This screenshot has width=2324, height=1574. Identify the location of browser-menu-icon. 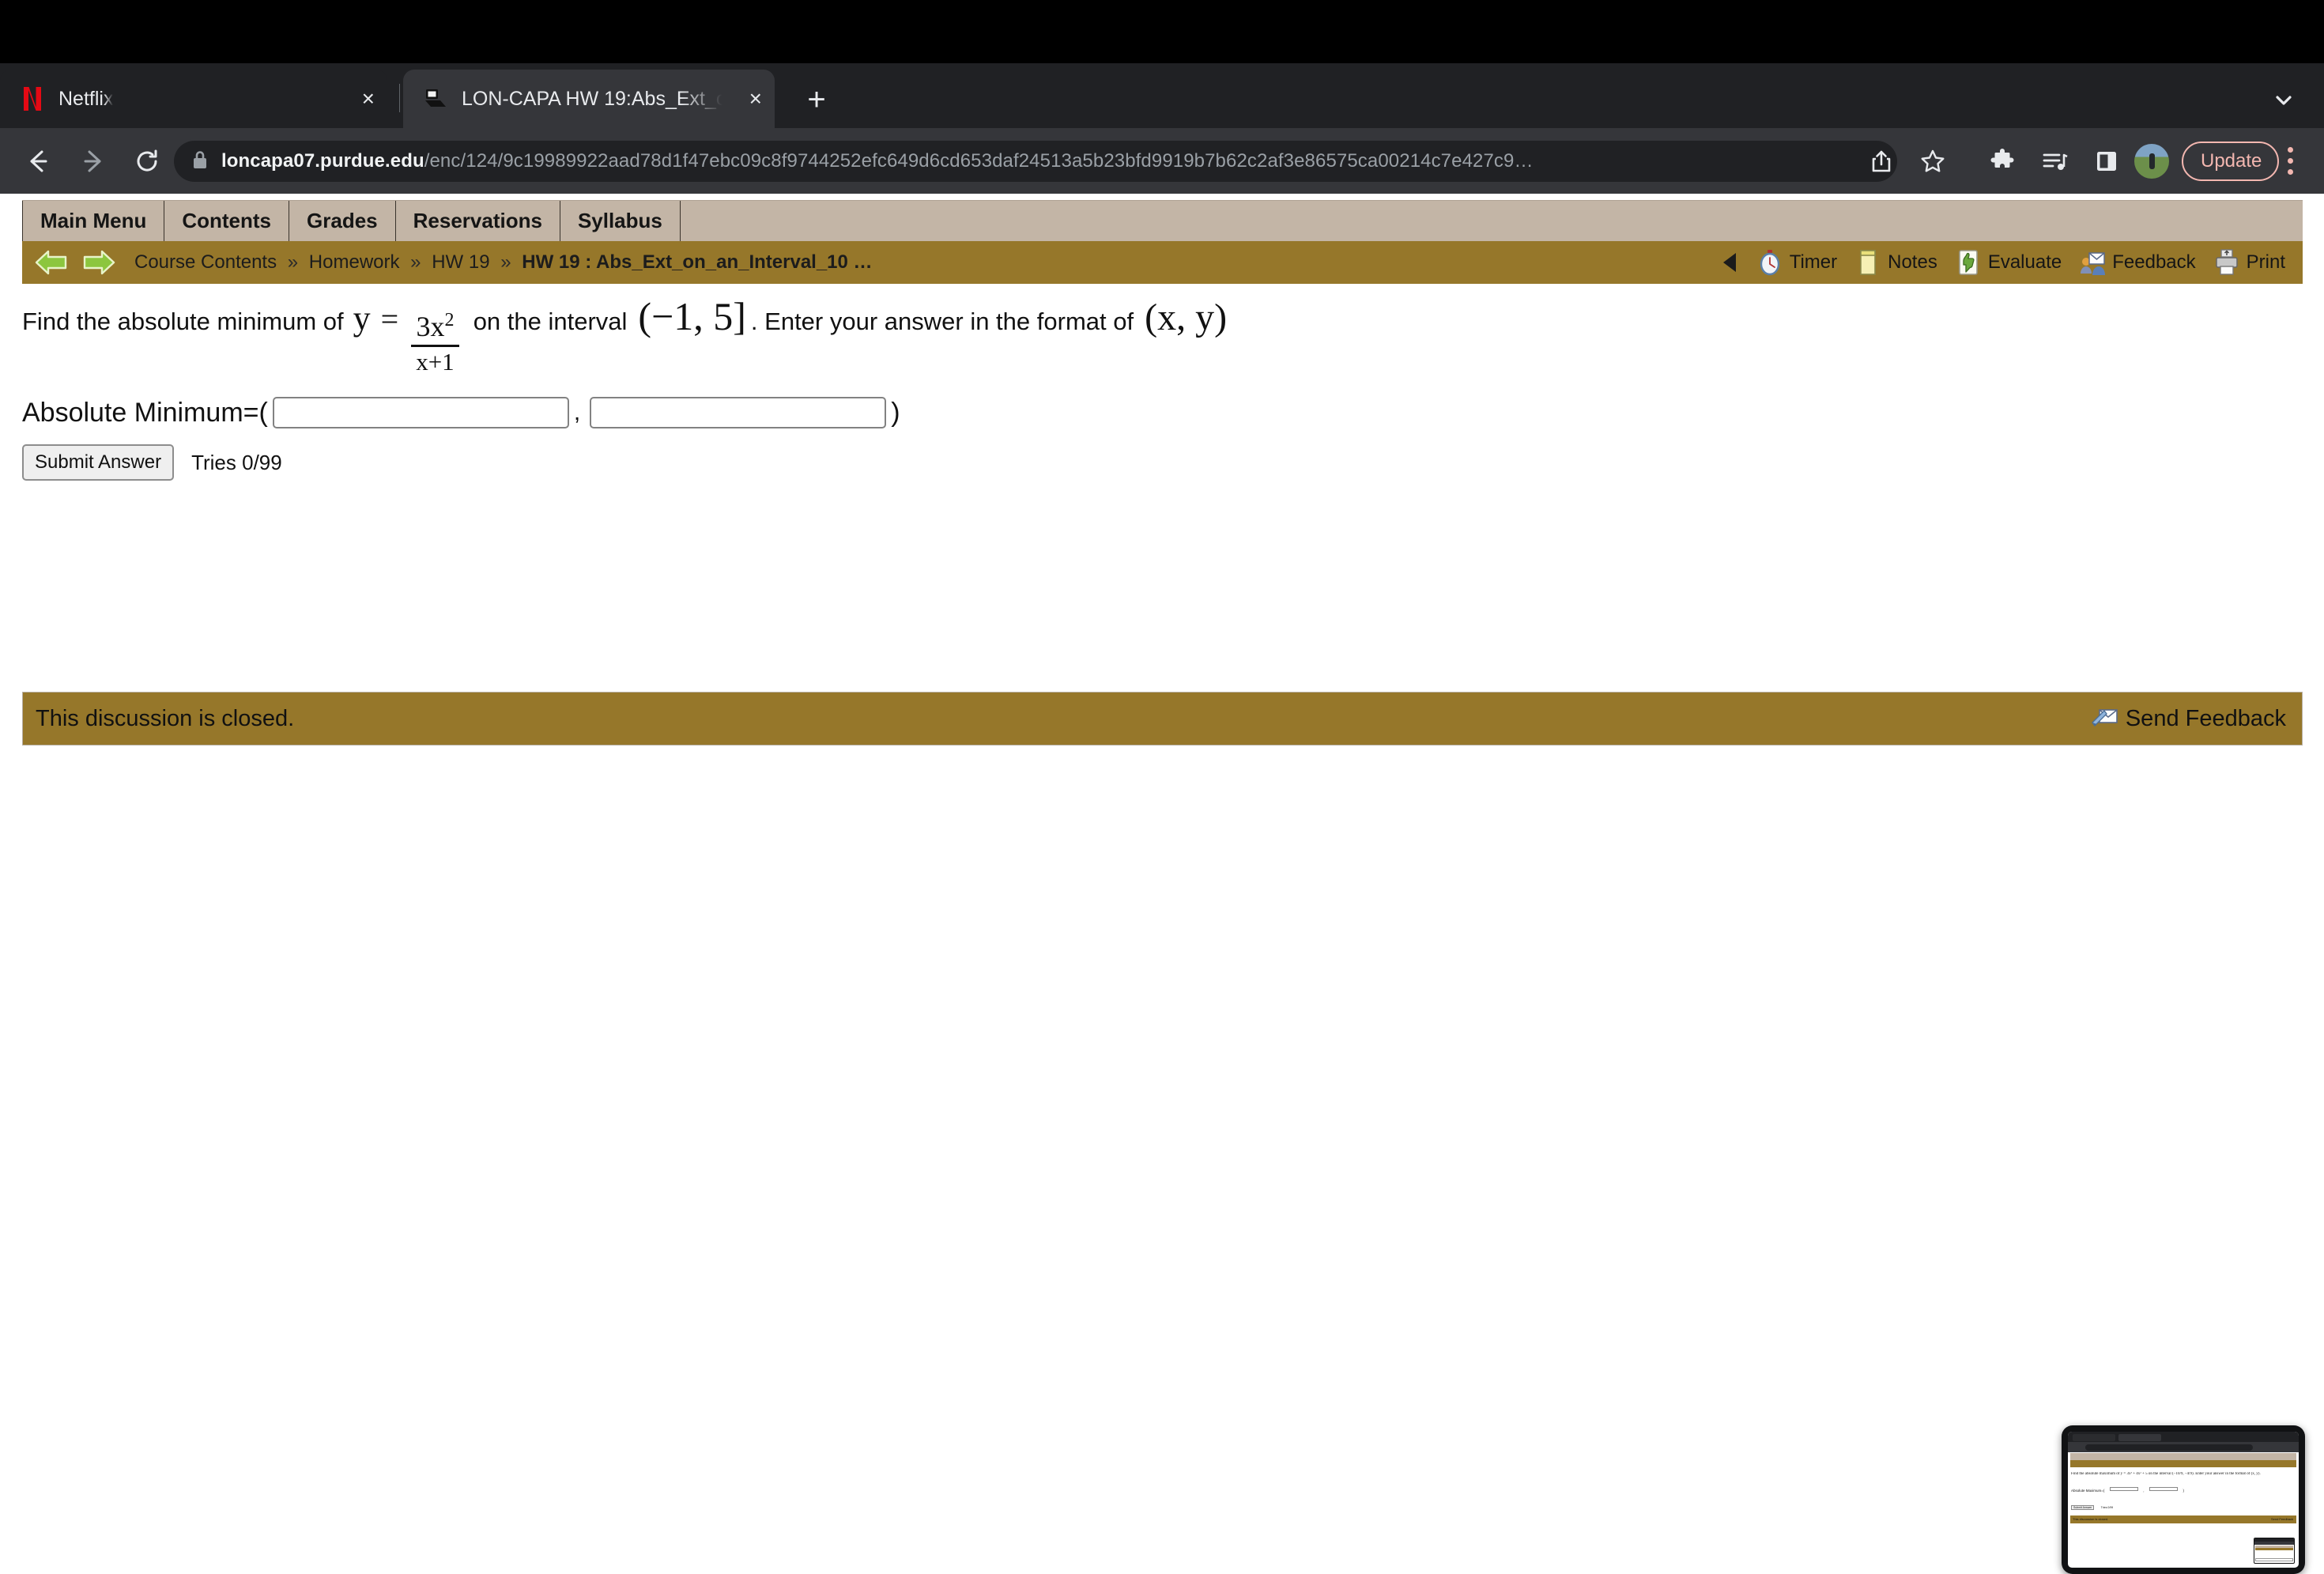
(2291, 161).